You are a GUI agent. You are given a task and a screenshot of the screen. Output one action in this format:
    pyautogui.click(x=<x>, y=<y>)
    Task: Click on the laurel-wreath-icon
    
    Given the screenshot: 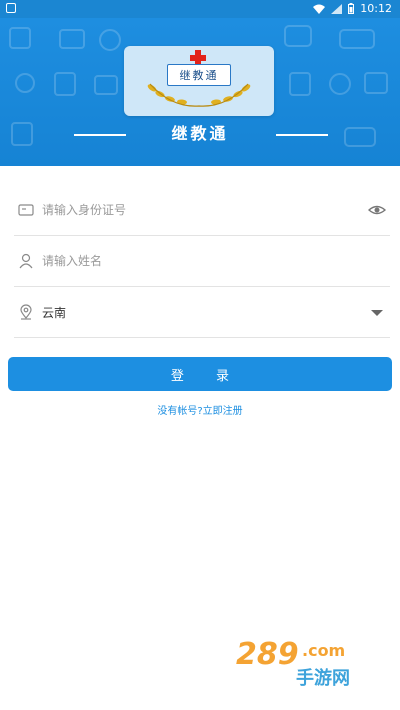 What is the action you would take?
    pyautogui.click(x=199, y=95)
    